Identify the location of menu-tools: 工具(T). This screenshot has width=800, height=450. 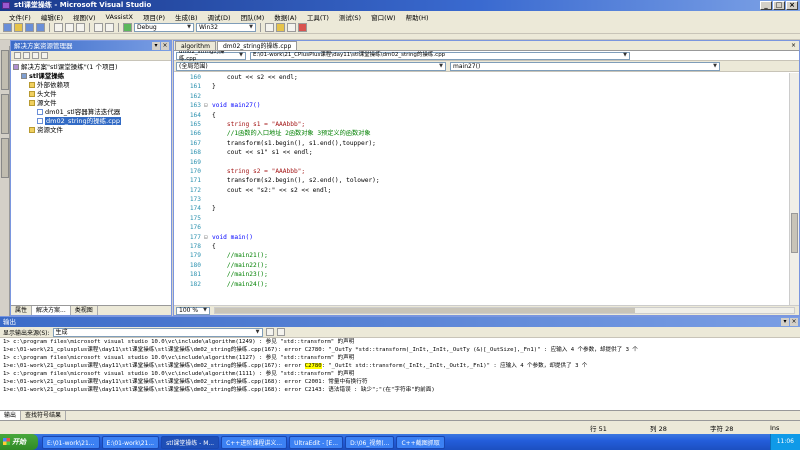
(318, 17).